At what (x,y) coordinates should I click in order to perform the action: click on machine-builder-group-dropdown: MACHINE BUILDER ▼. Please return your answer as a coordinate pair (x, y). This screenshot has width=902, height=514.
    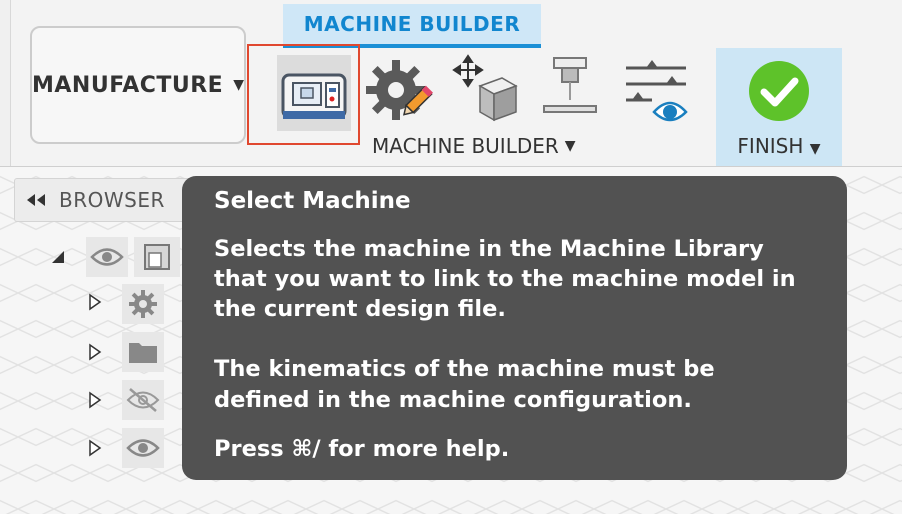
    Looking at the image, I should click on (474, 146).